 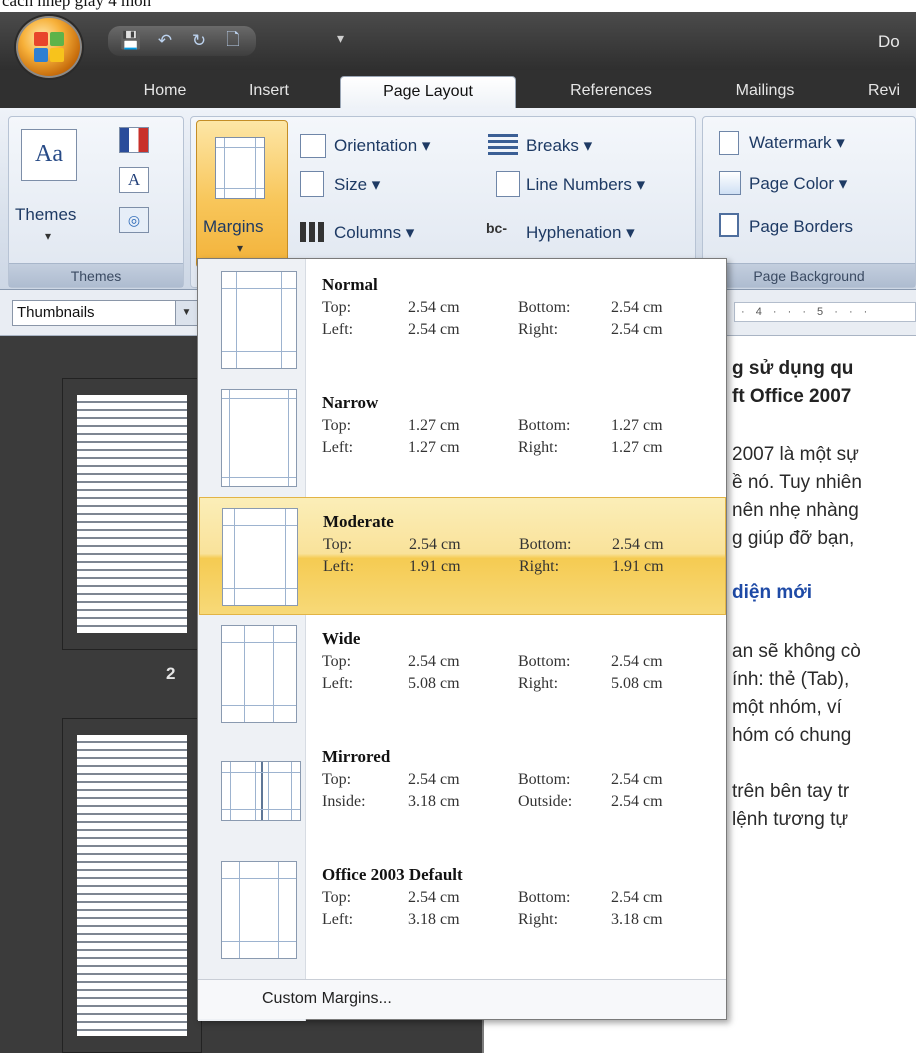 I want to click on line-numbers-button: Line Numbers ▾, so click(x=585, y=185).